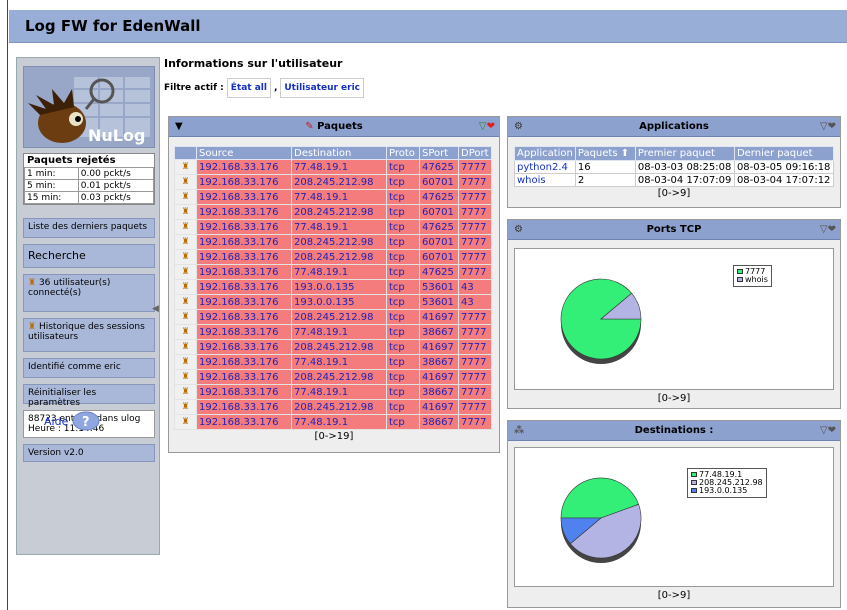 Image resolution: width=847 pixels, height=610 pixels. I want to click on collapse-sidebar-icon: ◀, so click(155, 309).